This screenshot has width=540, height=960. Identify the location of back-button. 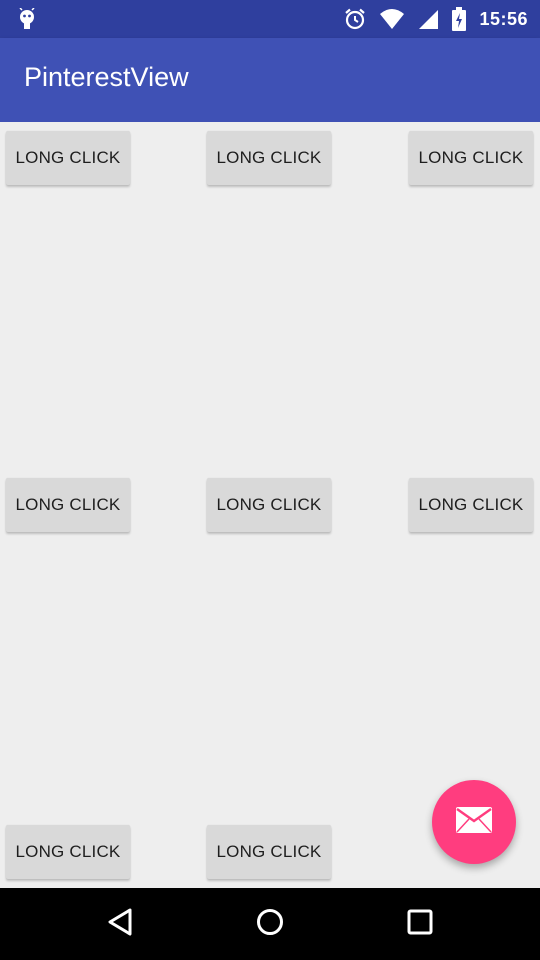
(120, 924).